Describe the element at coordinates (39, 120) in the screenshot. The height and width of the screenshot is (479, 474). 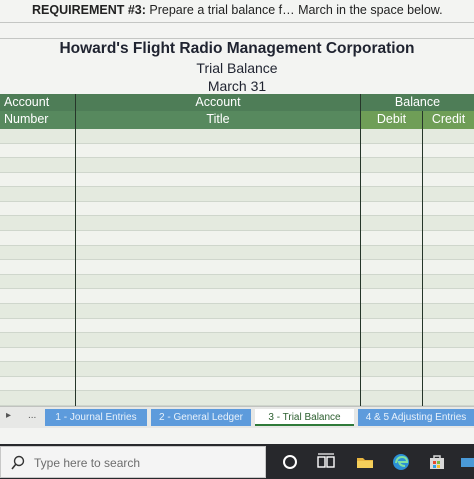
I see `header-number: Number` at that location.